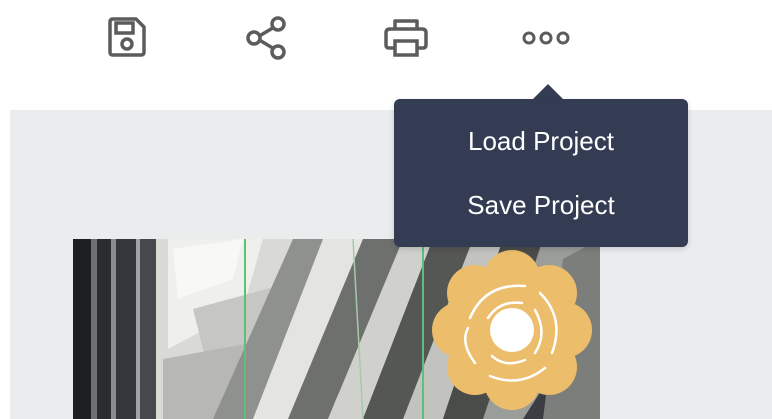 The image size is (772, 419). I want to click on share-icon, so click(266, 38).